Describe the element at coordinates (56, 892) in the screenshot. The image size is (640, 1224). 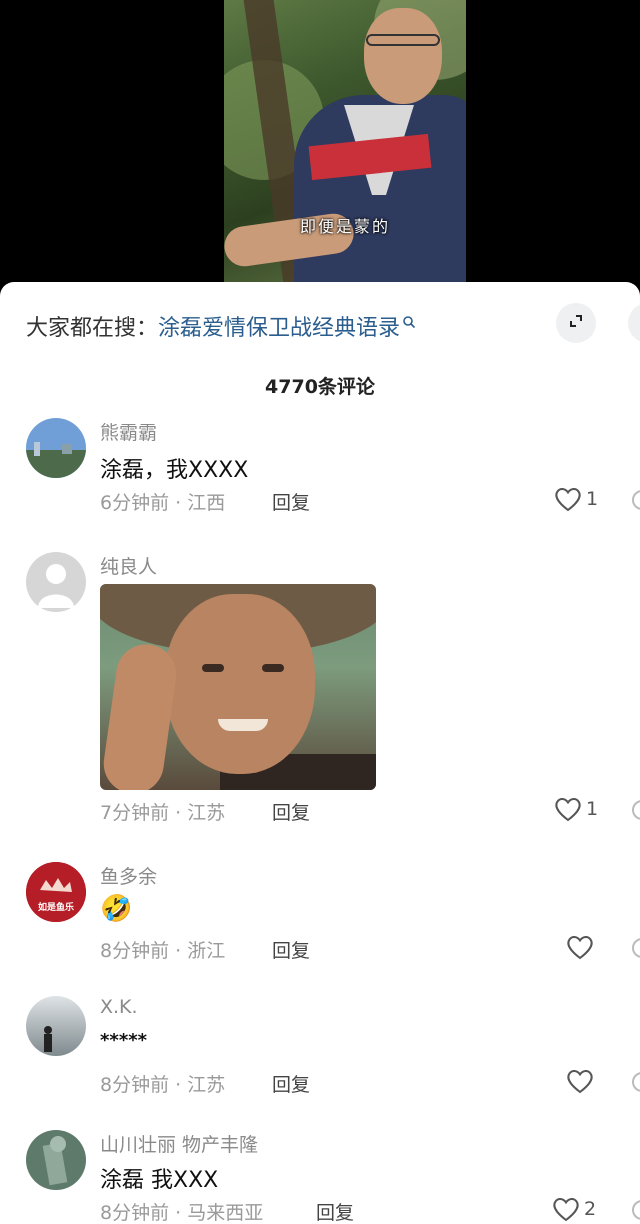
I see `avatar: 如是鱼乐` at that location.